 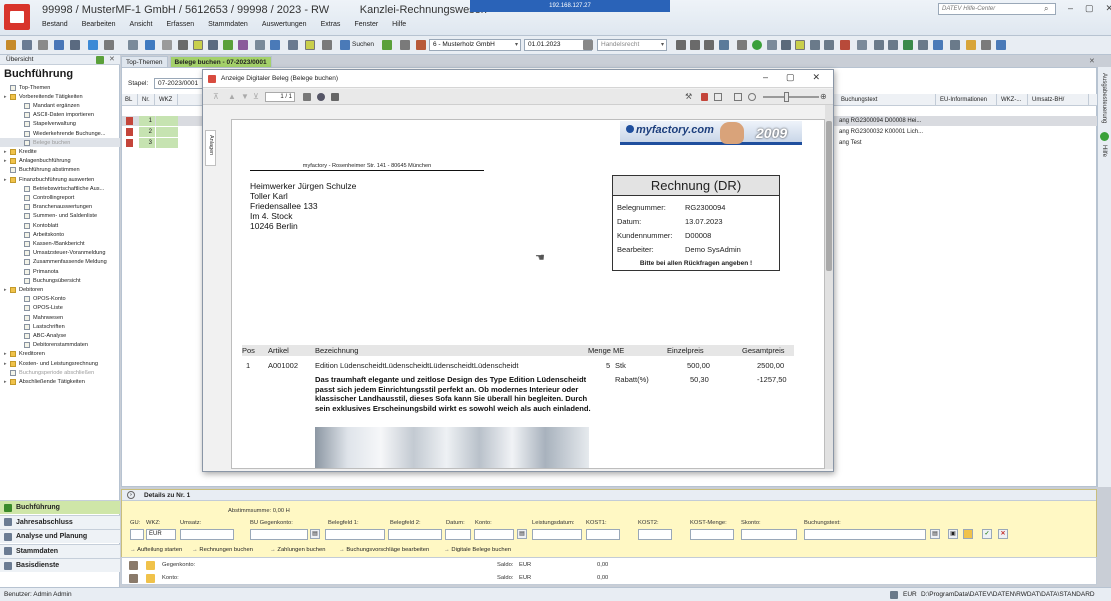 What do you see at coordinates (60, 105) in the screenshot?
I see `nav-item: Mandant ergänzen` at bounding box center [60, 105].